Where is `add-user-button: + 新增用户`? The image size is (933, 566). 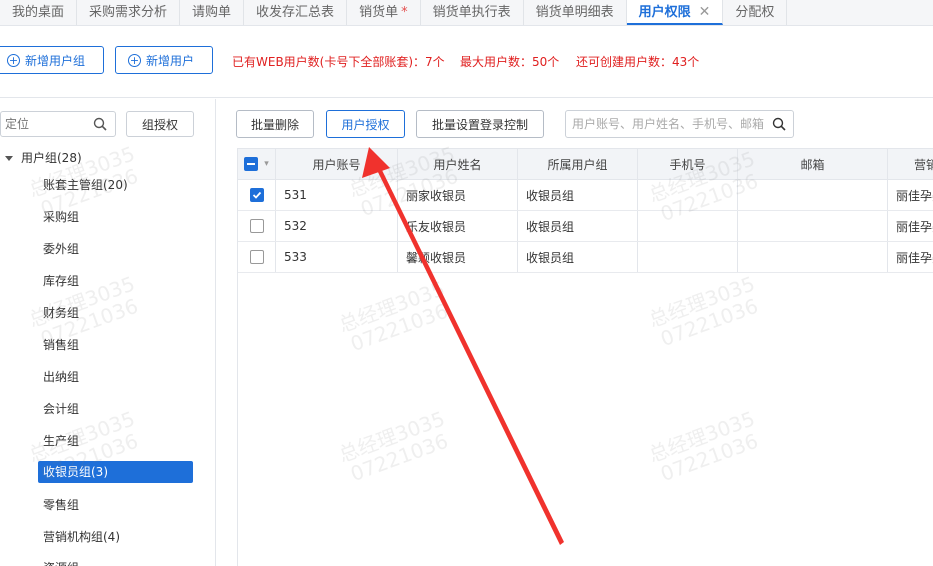 add-user-button: + 新增用户 is located at coordinates (164, 60).